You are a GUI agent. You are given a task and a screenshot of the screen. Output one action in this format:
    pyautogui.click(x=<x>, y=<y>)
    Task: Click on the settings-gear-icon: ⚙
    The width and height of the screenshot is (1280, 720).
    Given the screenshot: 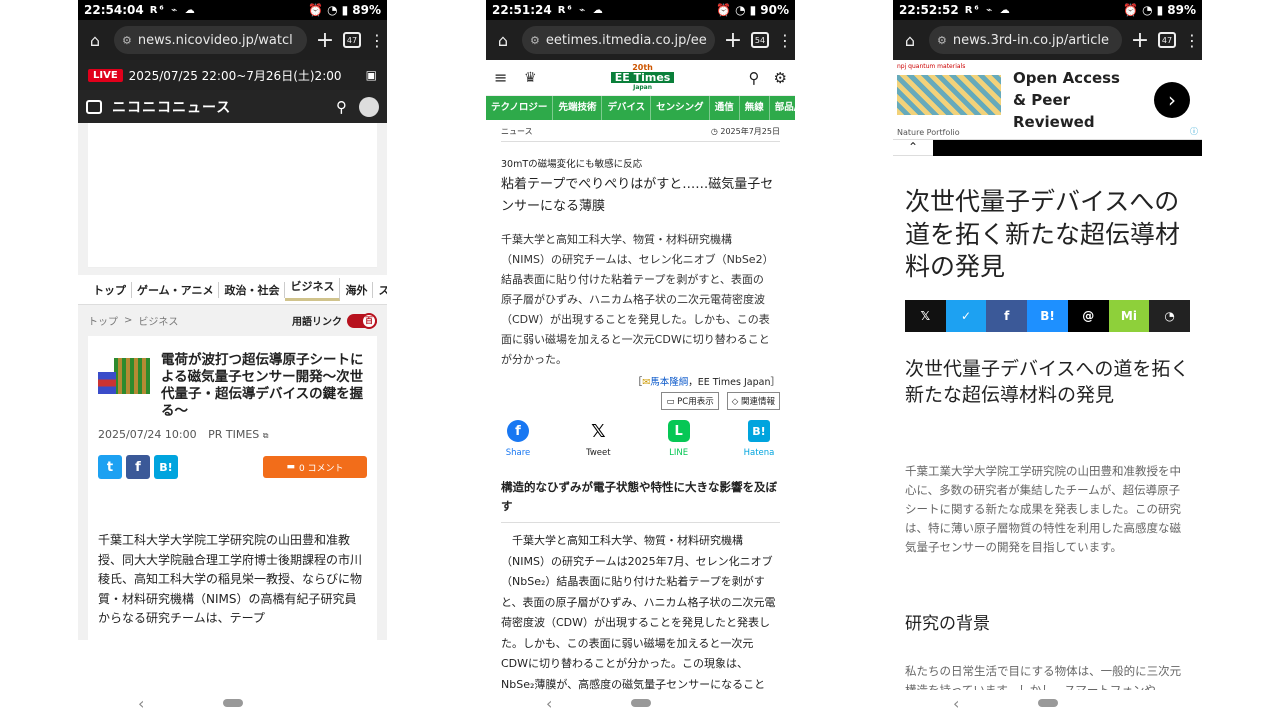 What is the action you would take?
    pyautogui.click(x=780, y=78)
    